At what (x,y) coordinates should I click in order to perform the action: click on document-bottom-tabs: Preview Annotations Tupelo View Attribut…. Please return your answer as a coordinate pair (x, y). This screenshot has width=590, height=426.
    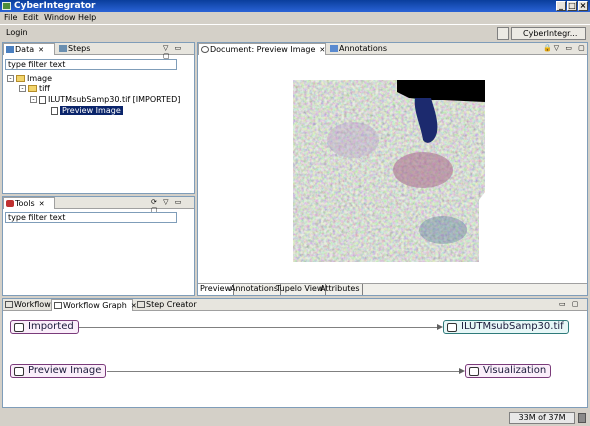
    Looking at the image, I should click on (392, 289).